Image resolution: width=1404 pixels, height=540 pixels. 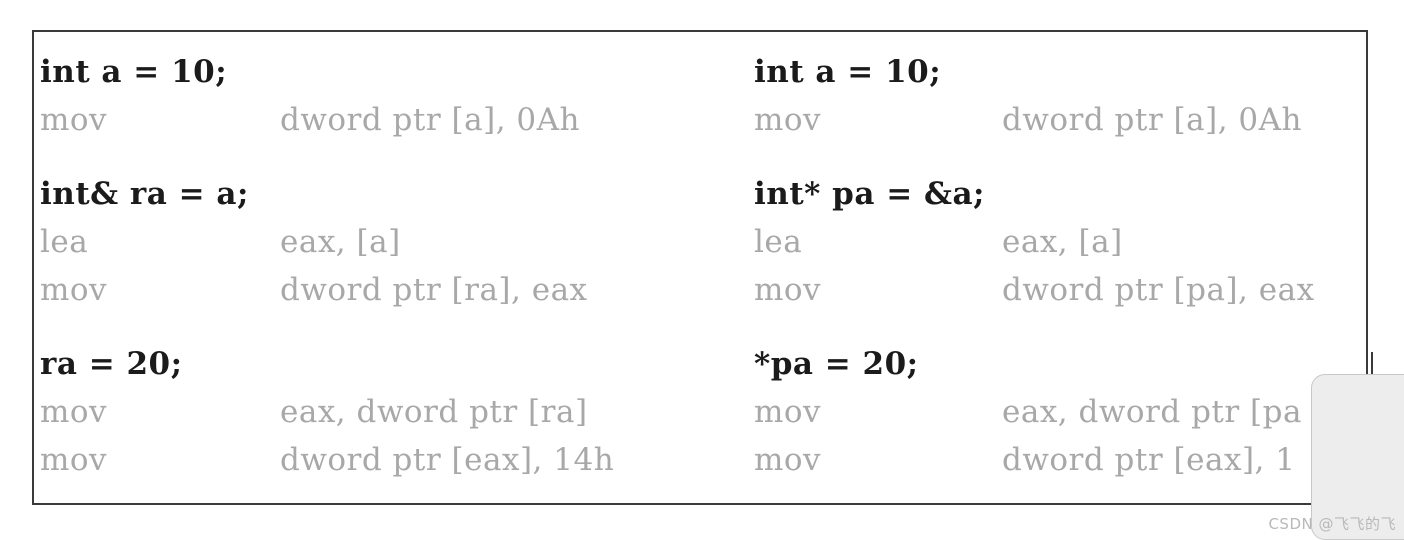 What do you see at coordinates (836, 364) in the screenshot?
I see `cpp-source-line: *pa = 20;` at bounding box center [836, 364].